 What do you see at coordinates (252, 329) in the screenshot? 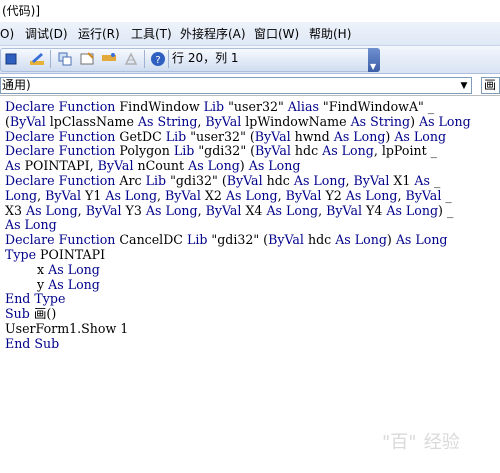
I see `code-line: UserForm1.Show 1` at bounding box center [252, 329].